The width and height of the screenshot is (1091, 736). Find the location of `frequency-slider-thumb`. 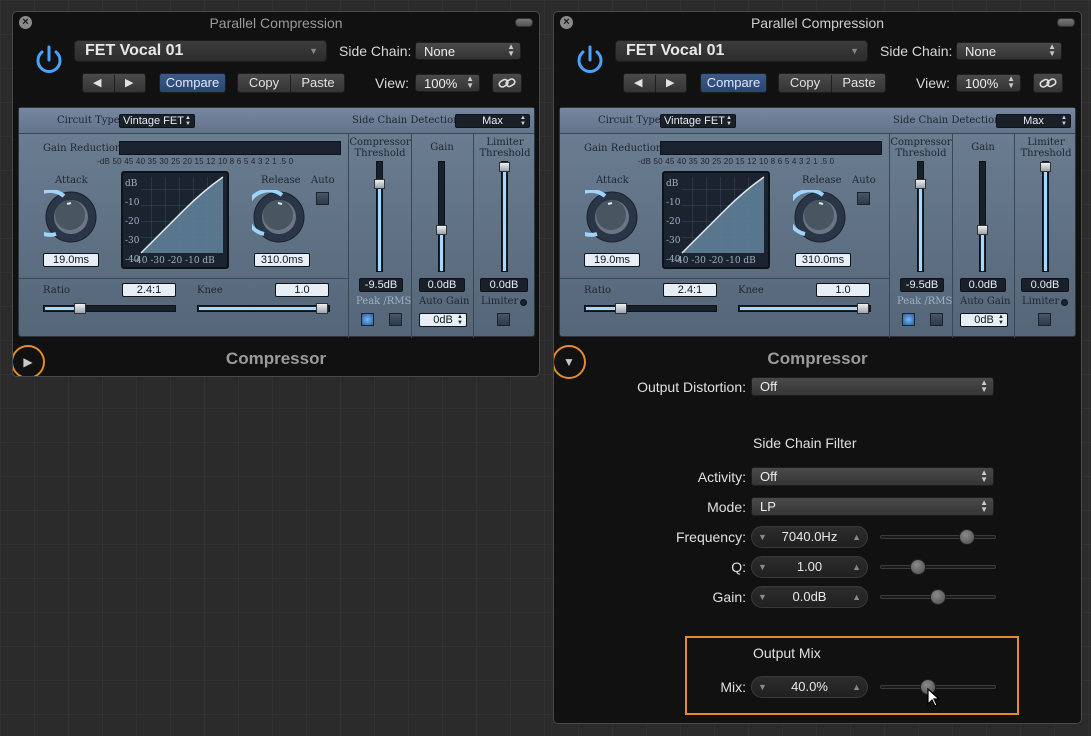

frequency-slider-thumb is located at coordinates (967, 537).